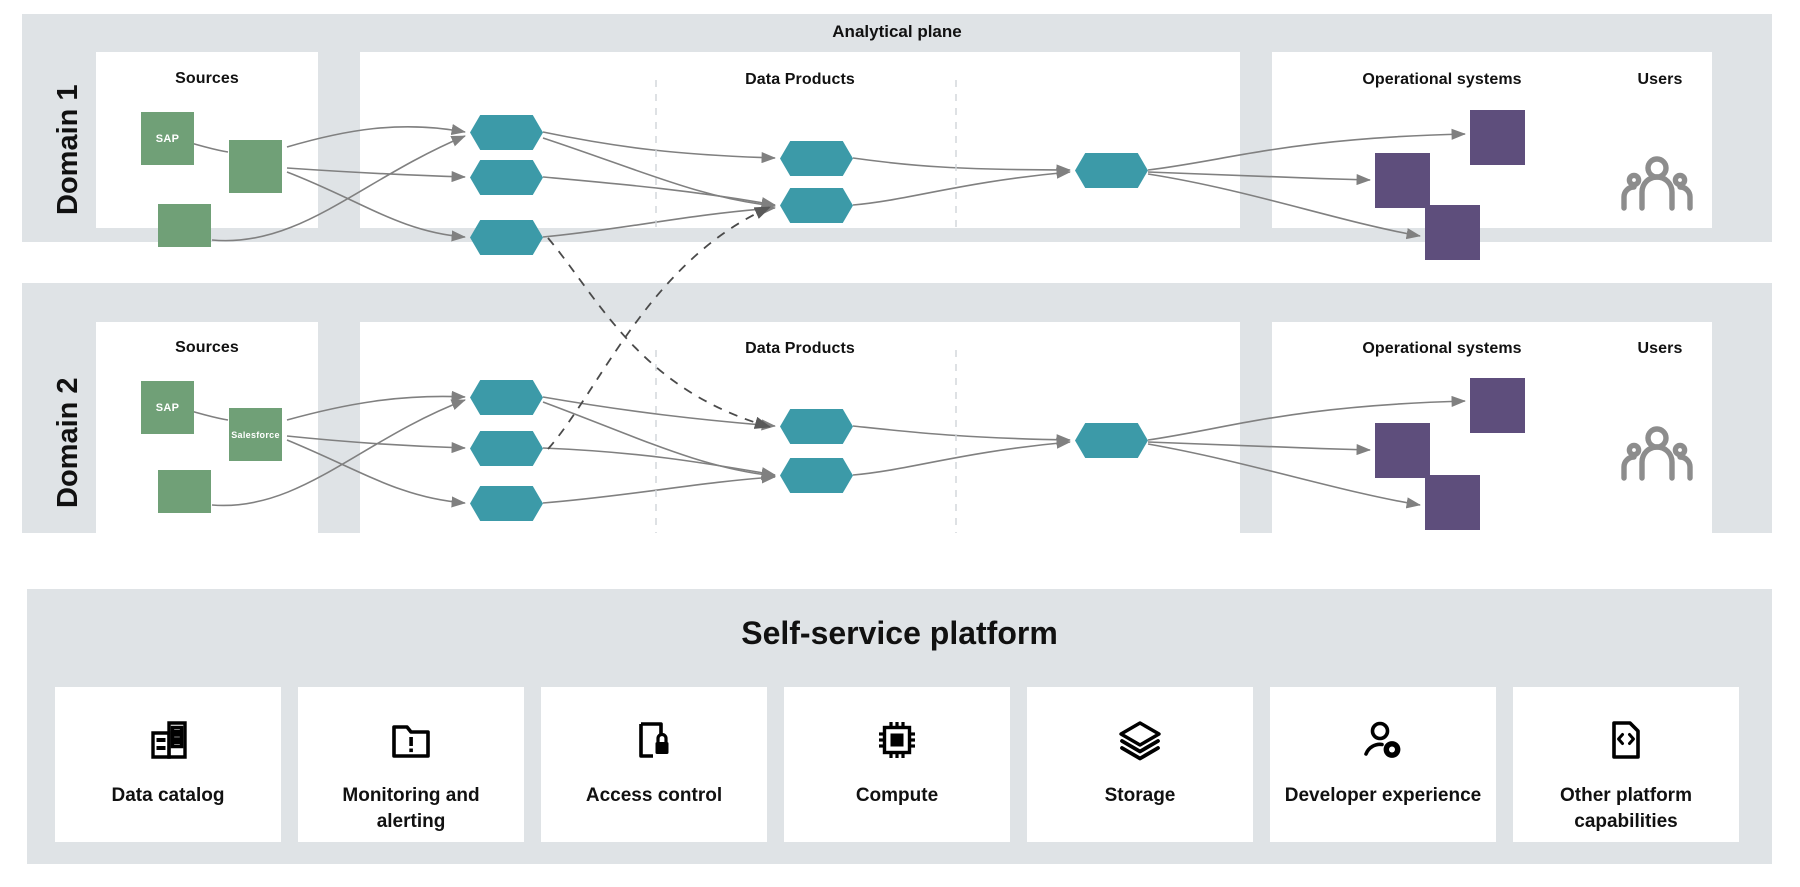  What do you see at coordinates (1626, 808) in the screenshot?
I see `capability-label: Other platform capabilities` at bounding box center [1626, 808].